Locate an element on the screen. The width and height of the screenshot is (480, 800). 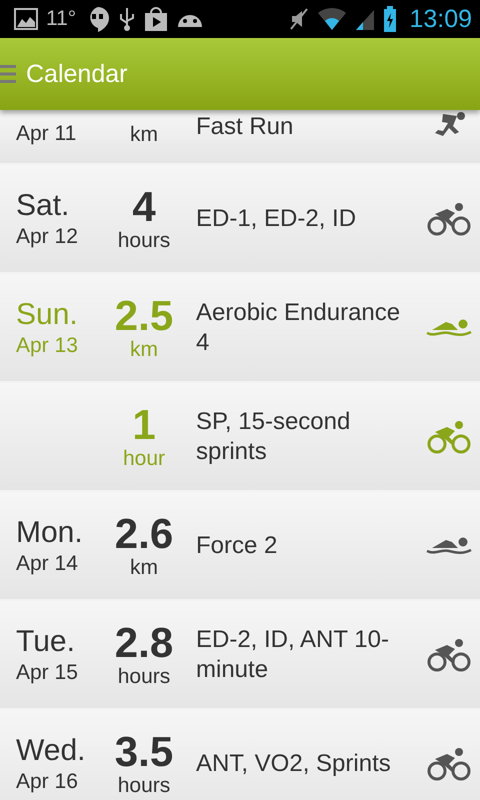
menu-icon is located at coordinates (8, 74).